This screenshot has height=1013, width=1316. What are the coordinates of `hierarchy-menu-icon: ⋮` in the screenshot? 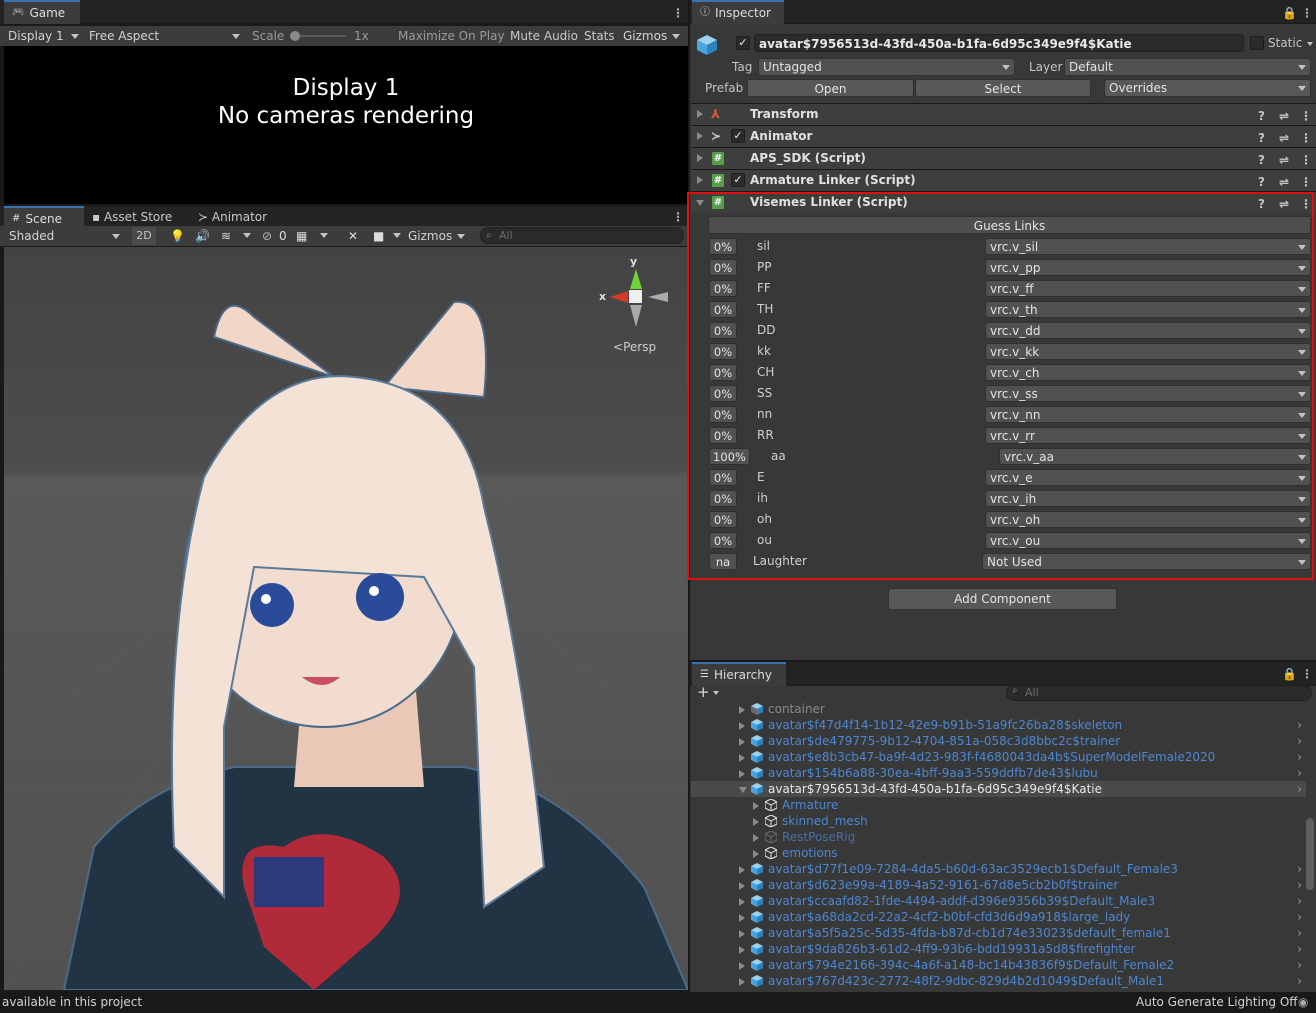 It's located at (1307, 674).